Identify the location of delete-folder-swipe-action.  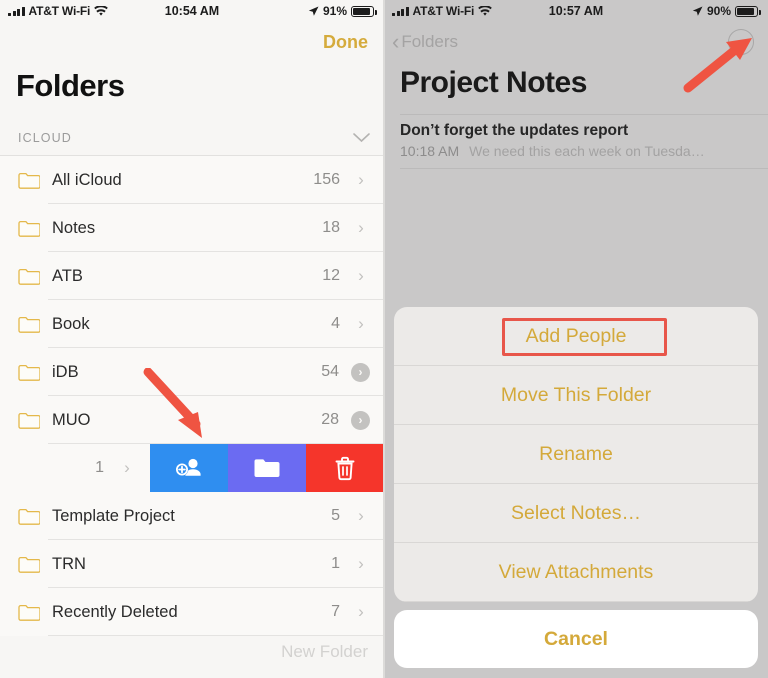
(345, 468).